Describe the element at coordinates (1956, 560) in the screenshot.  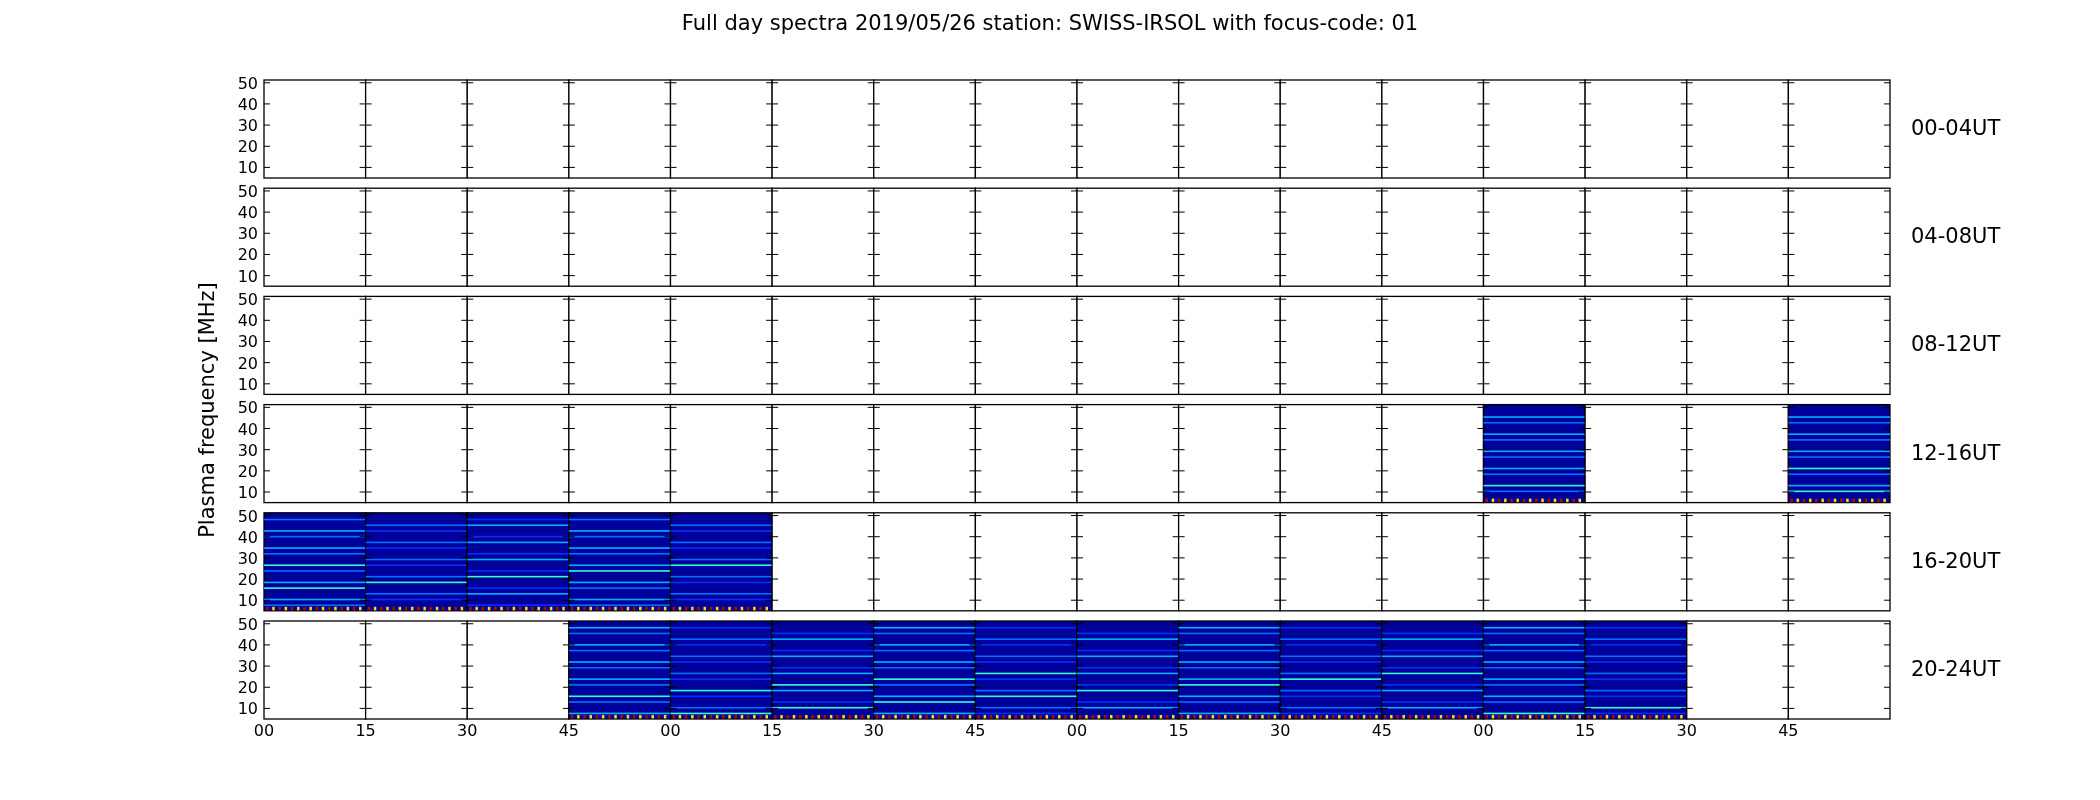
I see `time-range-label: 16-20UT` at that location.